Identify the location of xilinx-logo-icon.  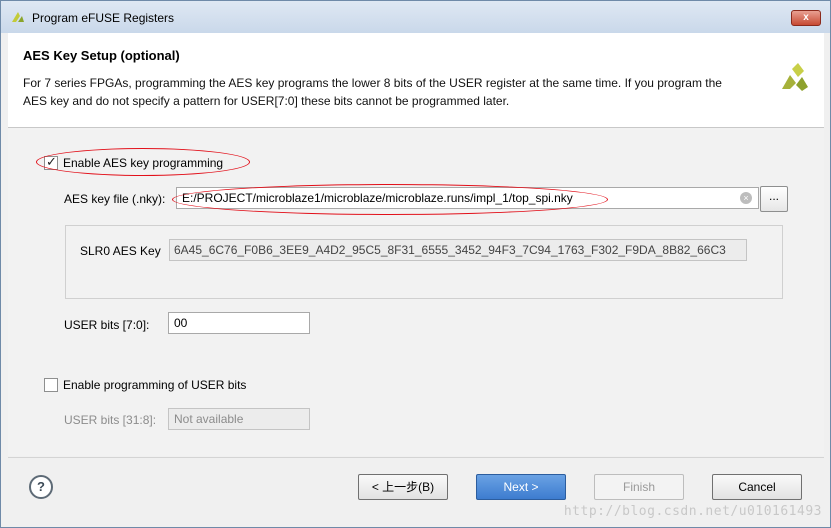
(795, 77).